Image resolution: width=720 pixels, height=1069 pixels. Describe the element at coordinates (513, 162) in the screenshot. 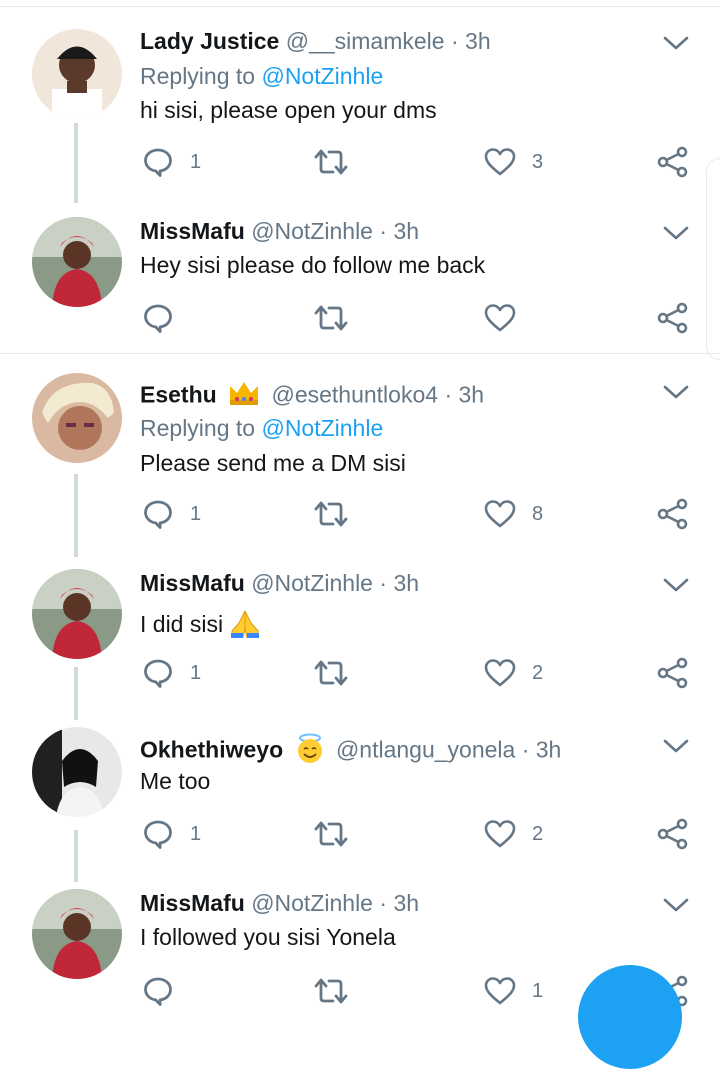

I see `like-button: 3` at that location.